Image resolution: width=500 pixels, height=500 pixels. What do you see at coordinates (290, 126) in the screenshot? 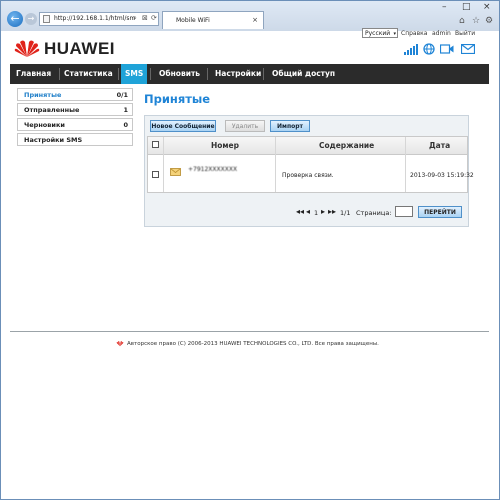
I see `import-button: Импорт` at bounding box center [290, 126].